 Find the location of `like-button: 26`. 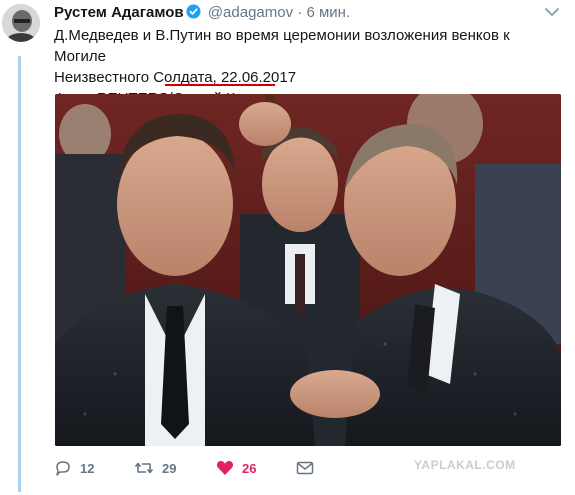

like-button: 26 is located at coordinates (236, 468).